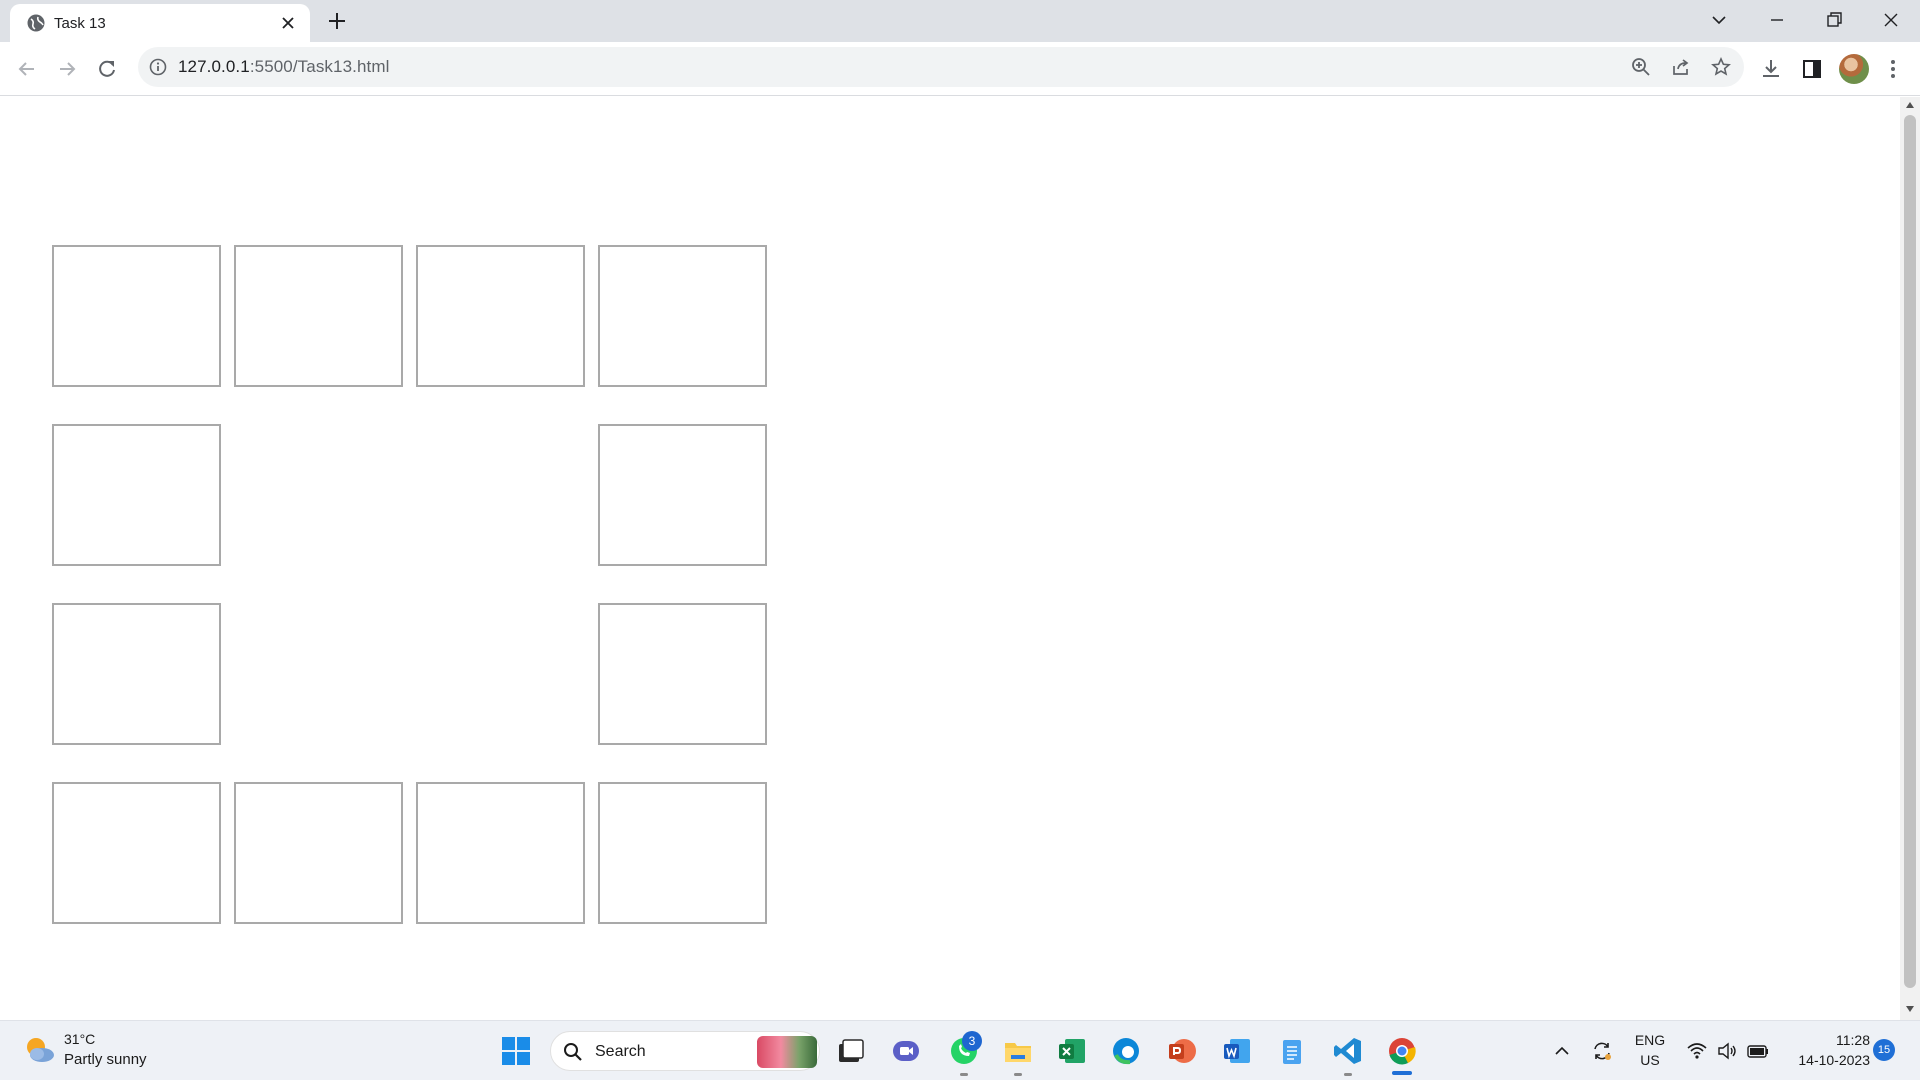  I want to click on sync-icon, so click(1602, 1051).